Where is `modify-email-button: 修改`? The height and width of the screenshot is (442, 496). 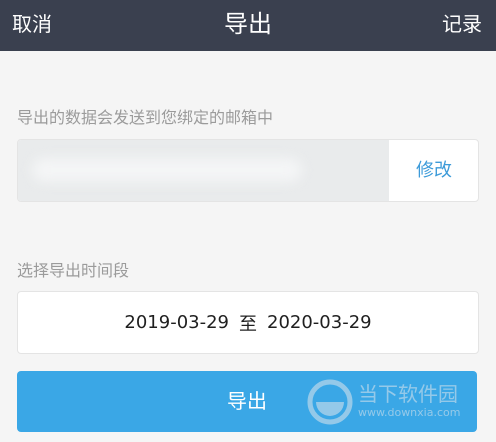
modify-email-button: 修改 is located at coordinates (434, 170).